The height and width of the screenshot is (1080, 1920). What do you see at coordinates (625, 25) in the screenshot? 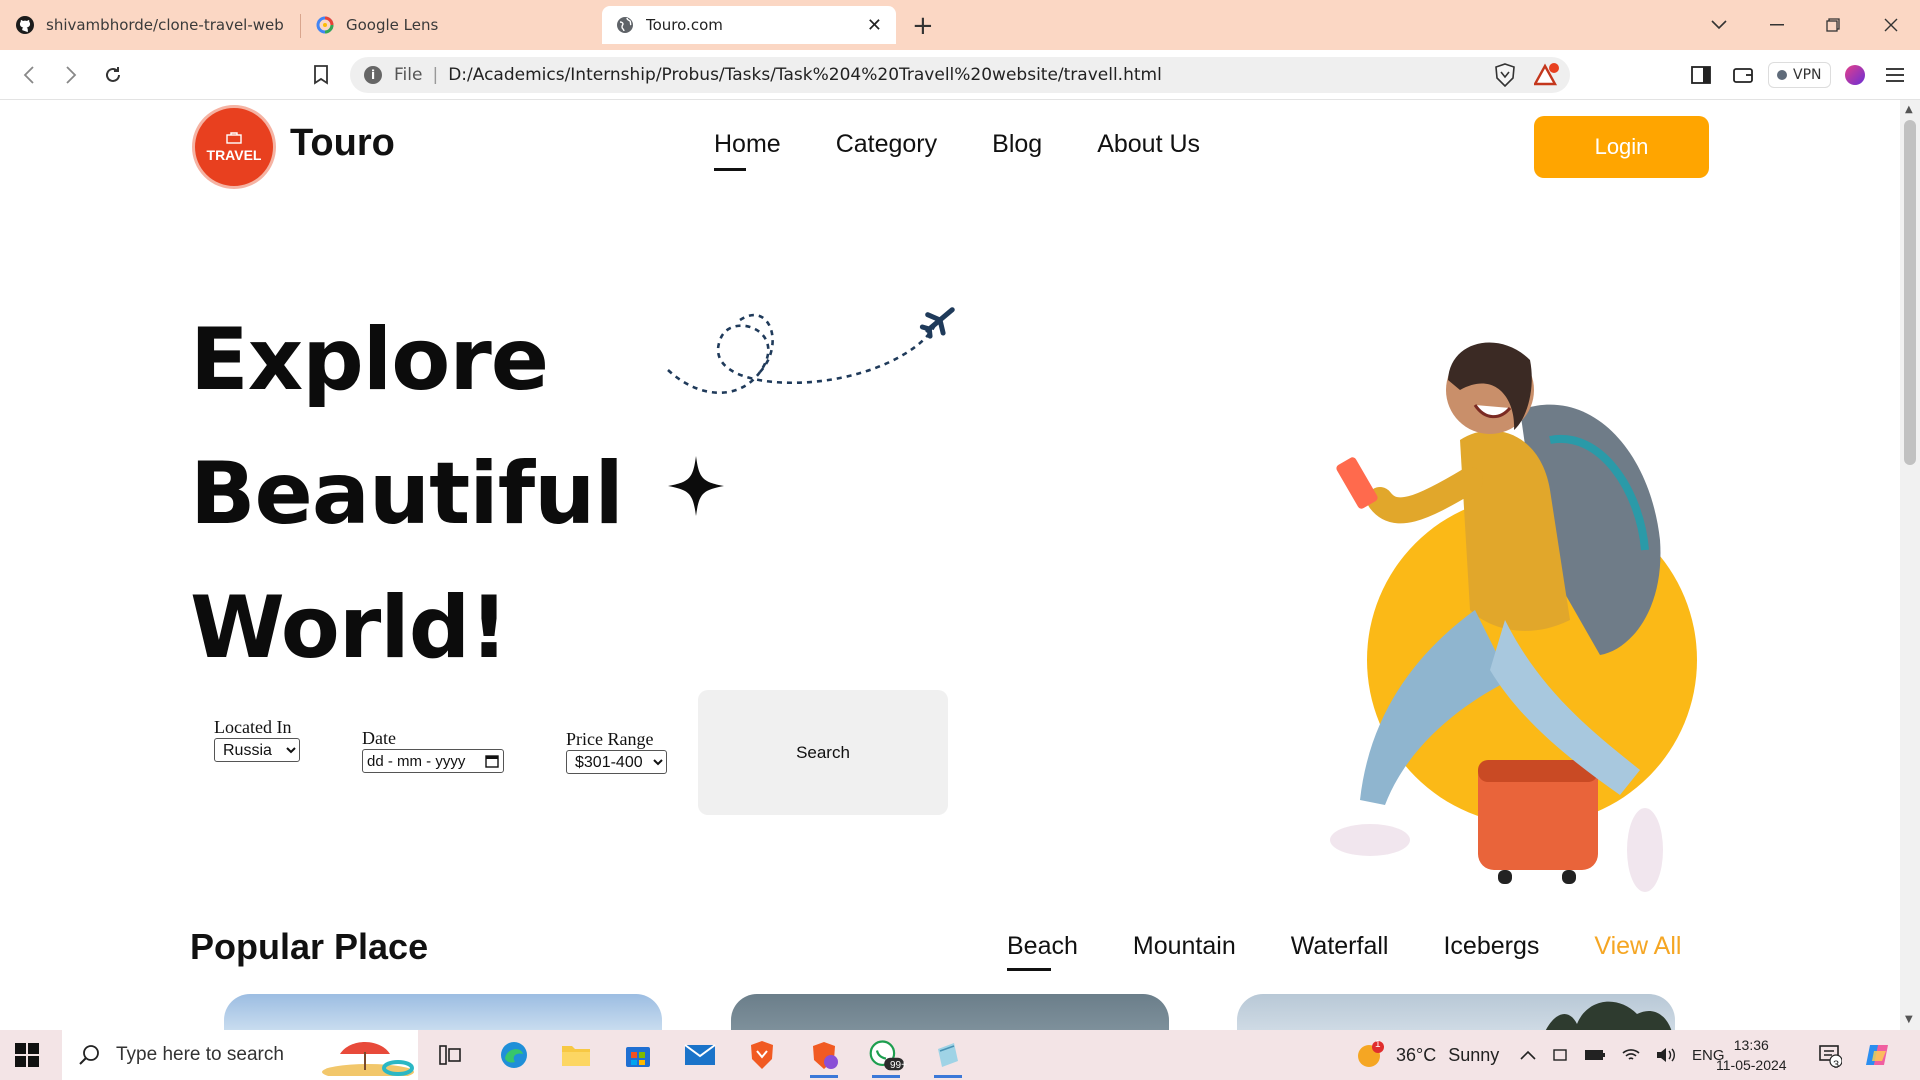
I see `globe-icon` at bounding box center [625, 25].